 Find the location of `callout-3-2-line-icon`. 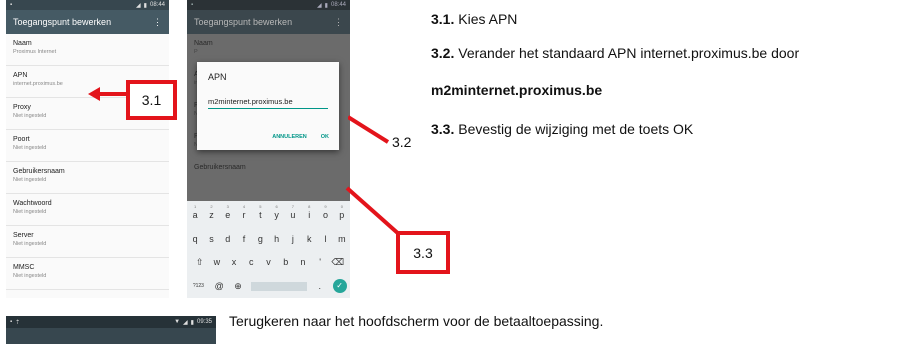

callout-3-2-line-icon is located at coordinates (369, 129).